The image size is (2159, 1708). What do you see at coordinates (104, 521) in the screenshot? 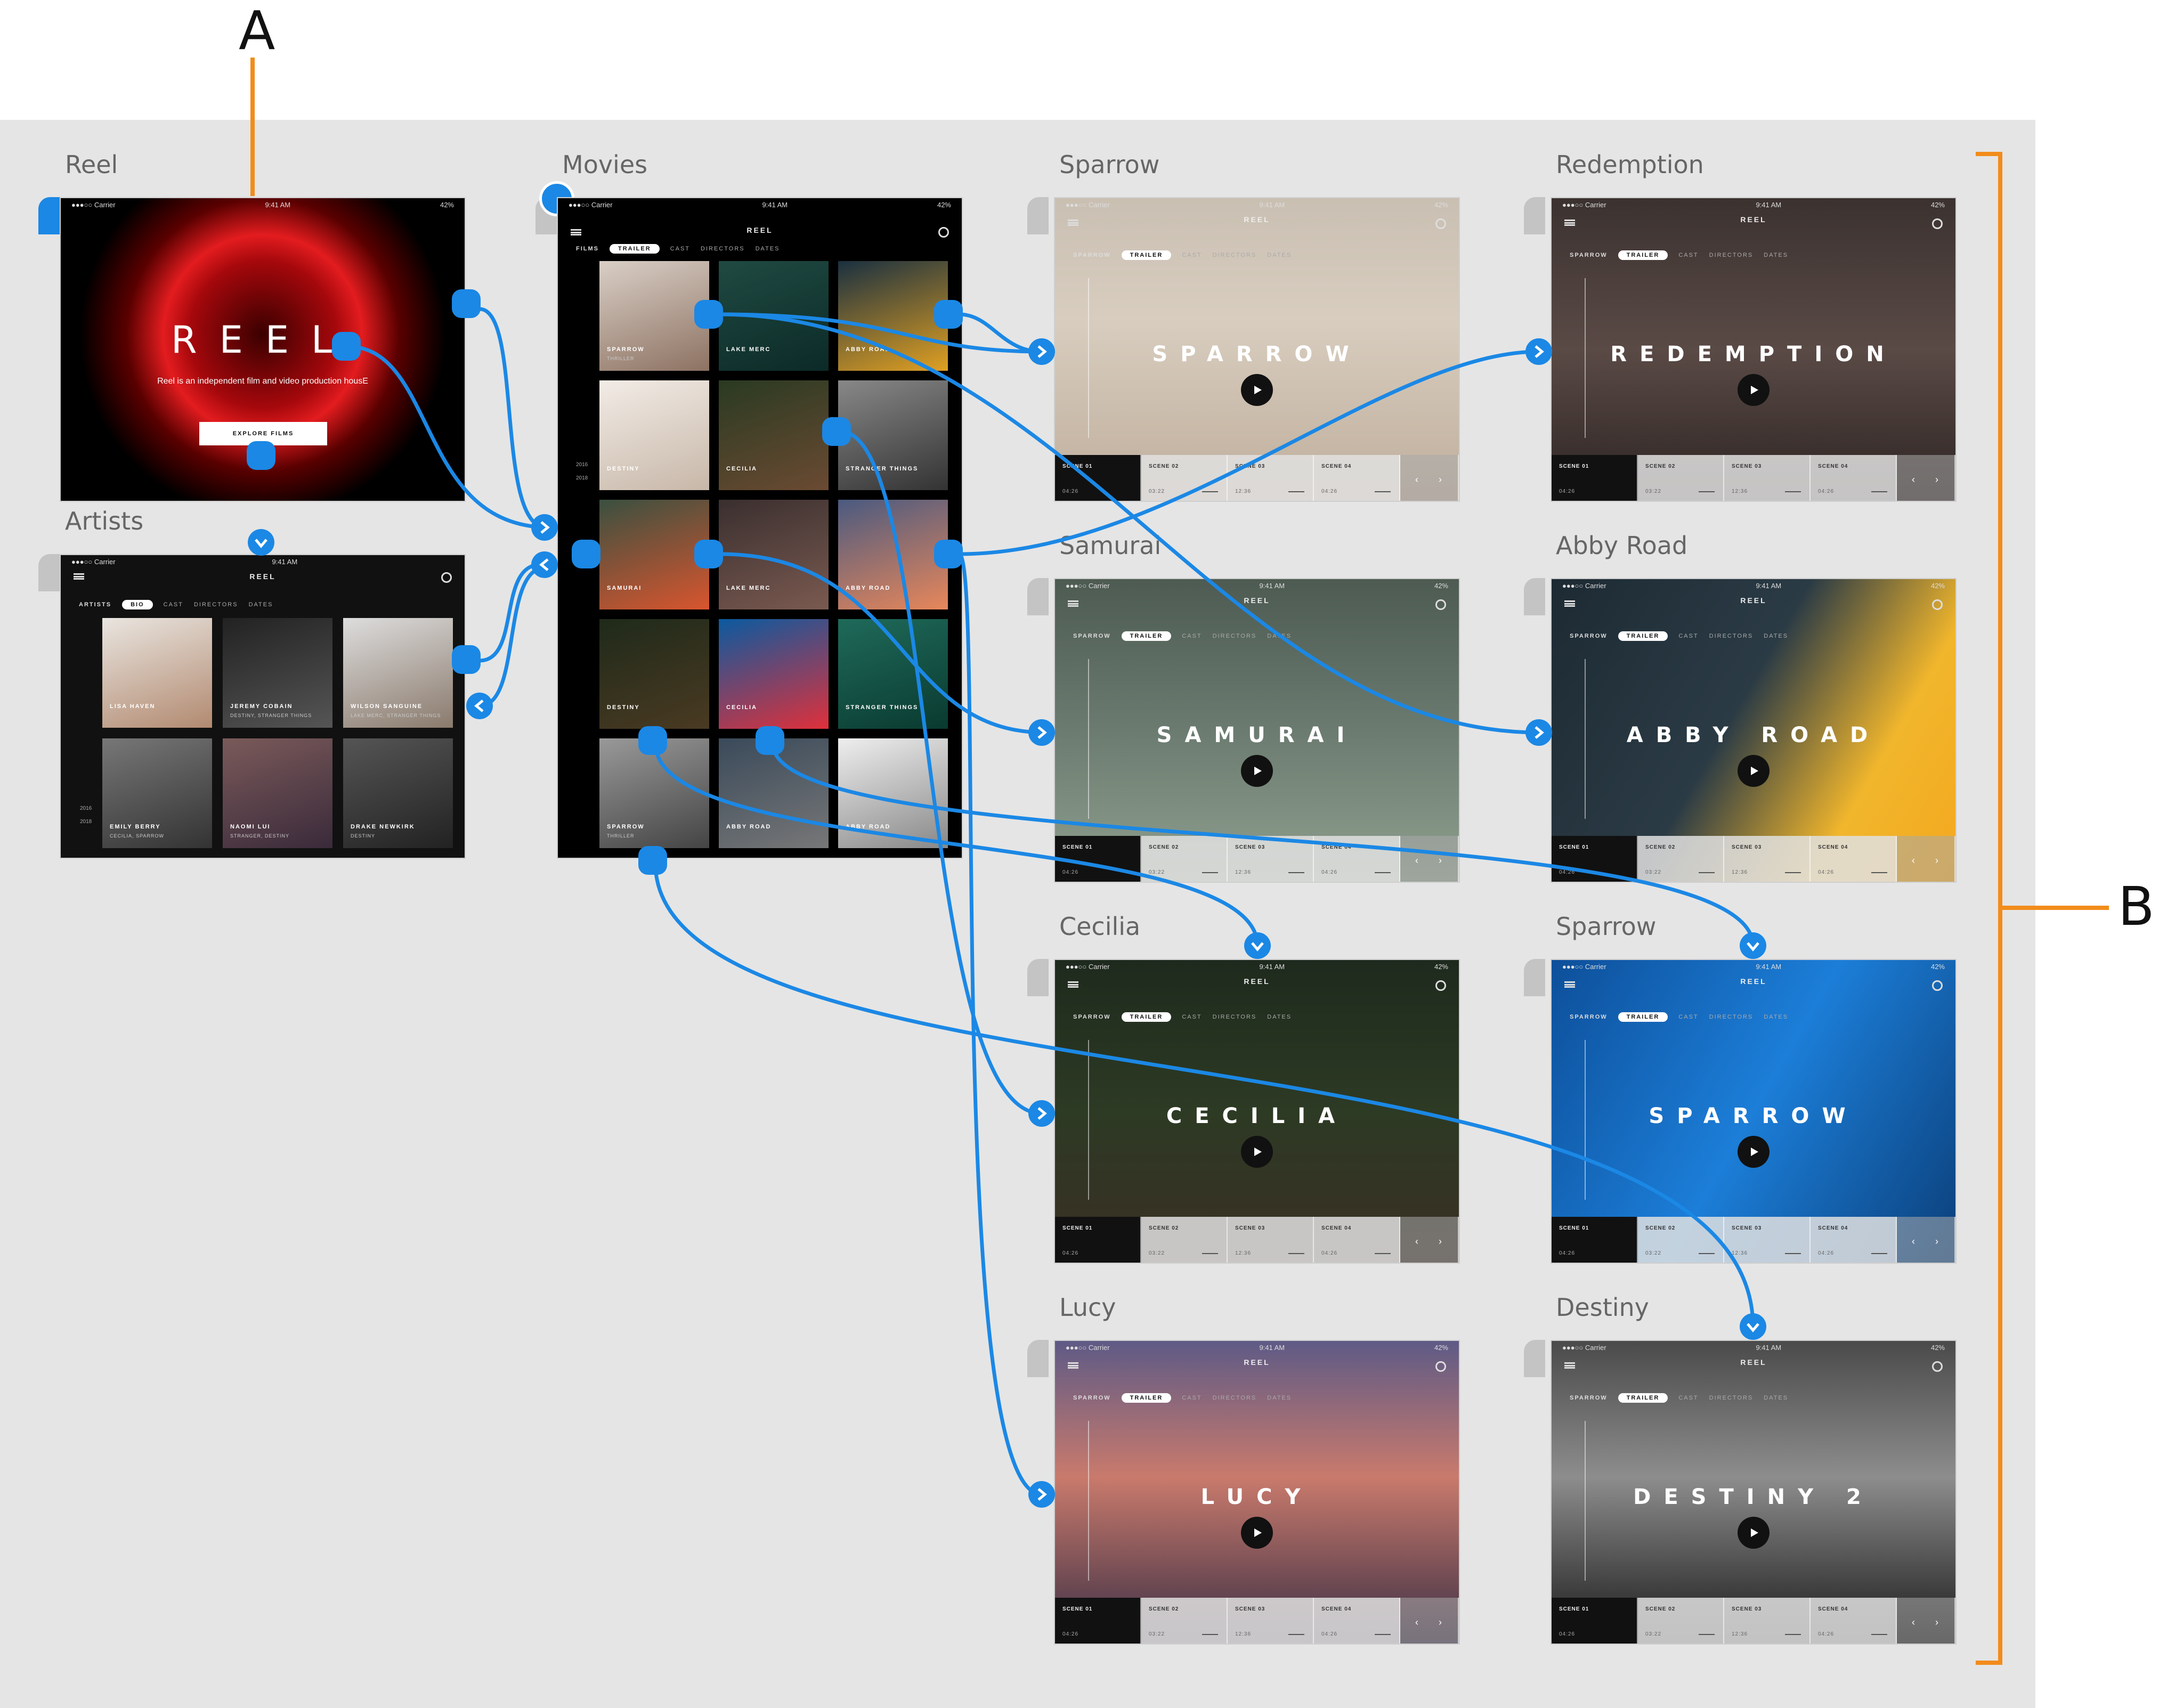
I see `artboard-label-artists: Artists` at bounding box center [104, 521].